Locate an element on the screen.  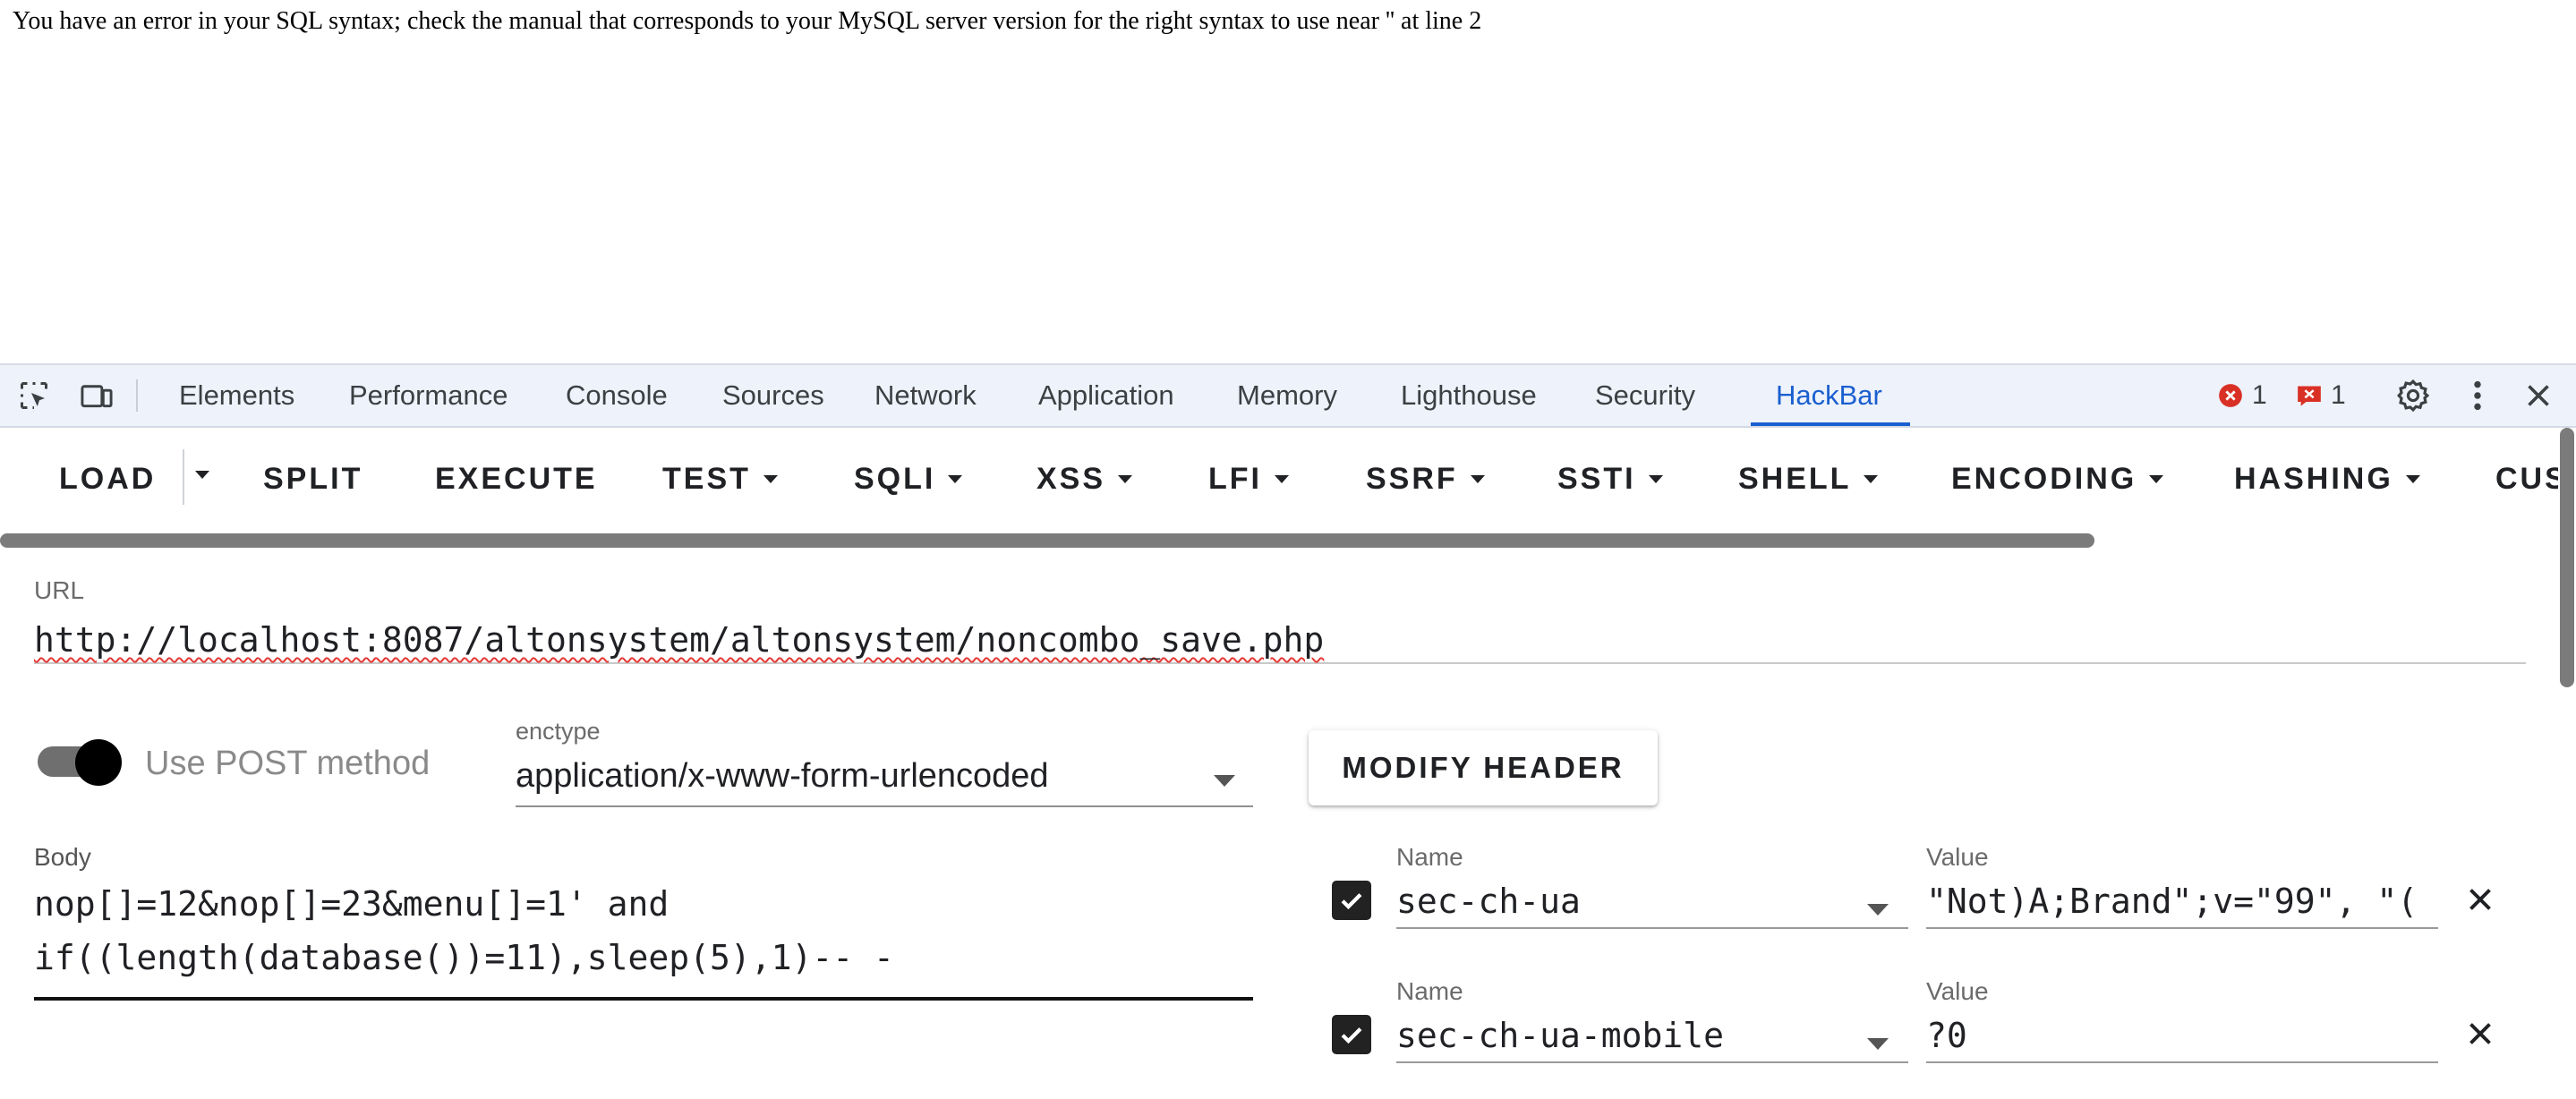
panel-vertical-scrollbar is located at coordinates (2567, 557).